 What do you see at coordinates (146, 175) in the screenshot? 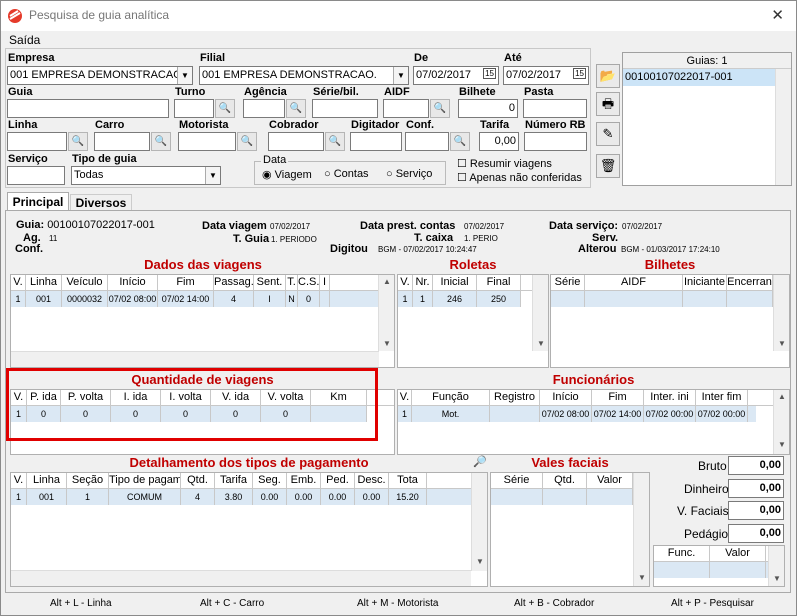
I see `tipo-guia-select: Todas ▼` at bounding box center [146, 175].